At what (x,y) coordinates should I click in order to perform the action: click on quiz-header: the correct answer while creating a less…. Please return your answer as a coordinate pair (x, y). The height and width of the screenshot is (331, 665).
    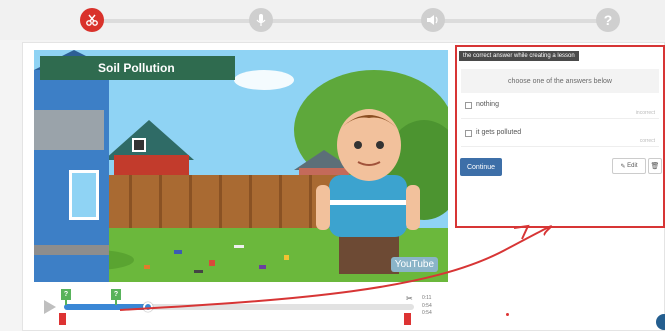
    Looking at the image, I should click on (519, 56).